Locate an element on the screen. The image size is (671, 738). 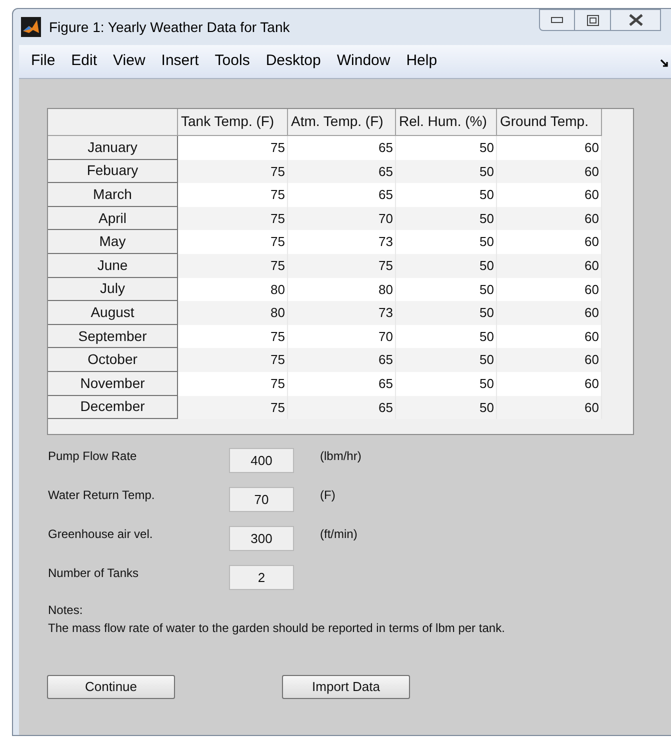
field-label: Pump Flow Rate is located at coordinates (92, 456).